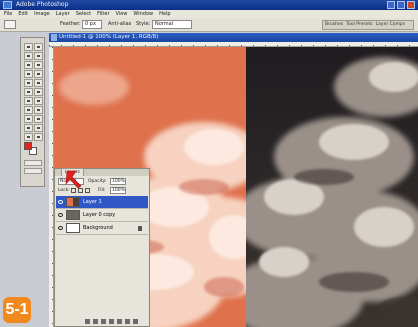  I want to click on opacity-label: Opacity:, so click(97, 181).